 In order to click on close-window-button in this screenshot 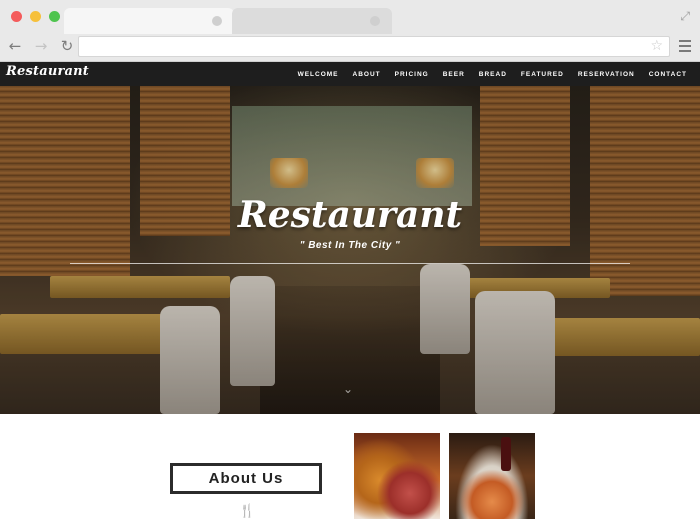, I will do `click(16, 16)`.